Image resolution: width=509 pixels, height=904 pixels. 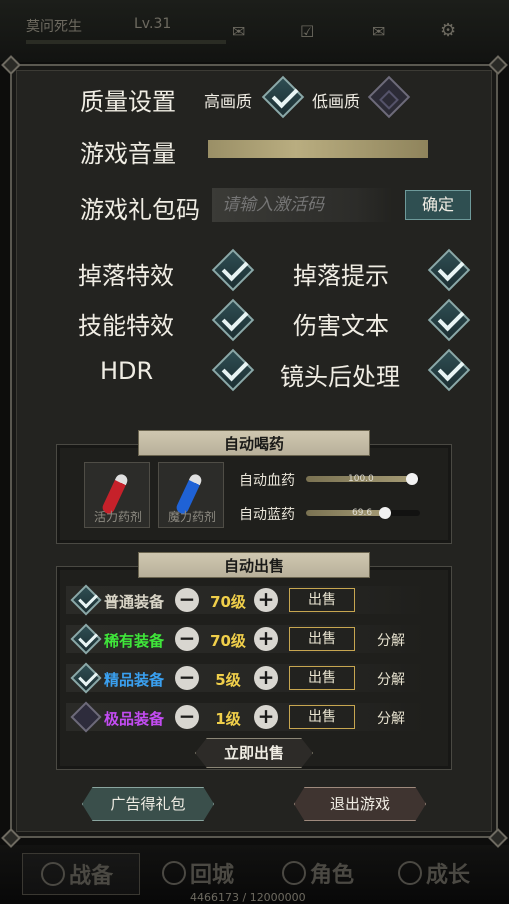 What do you see at coordinates (228, 680) in the screenshot?
I see `sell-row-level: 5级` at bounding box center [228, 680].